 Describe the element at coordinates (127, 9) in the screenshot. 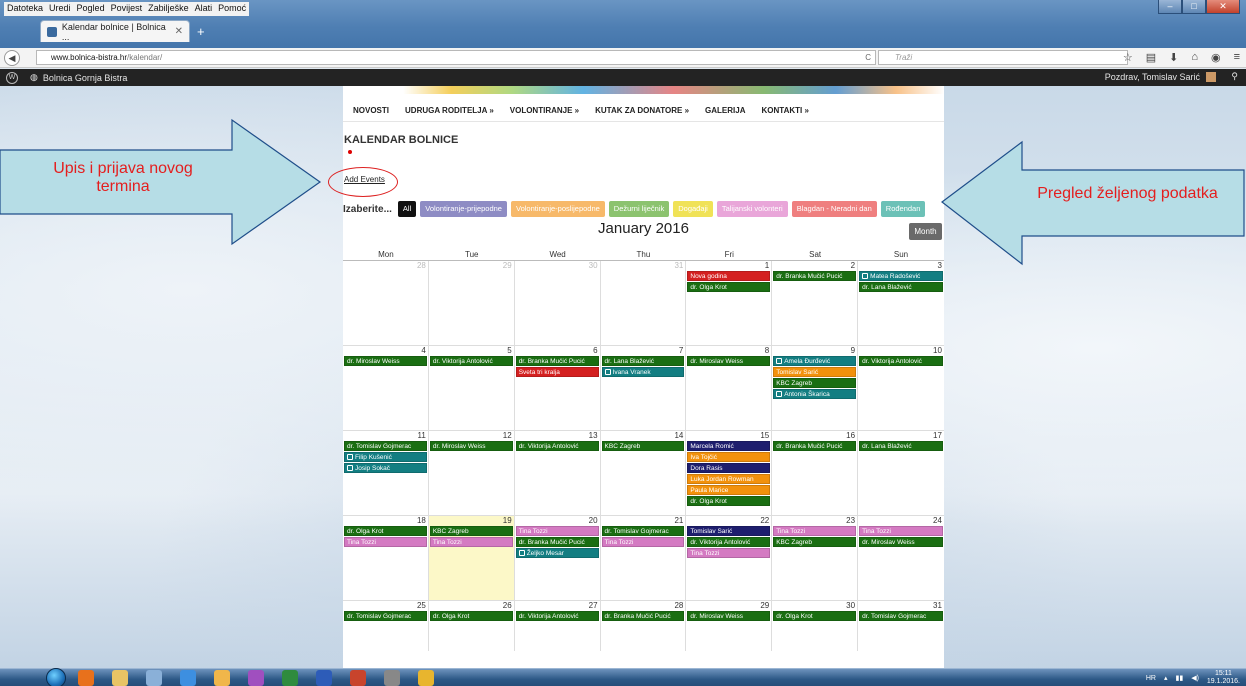

I see `menu-item: Povijest` at that location.